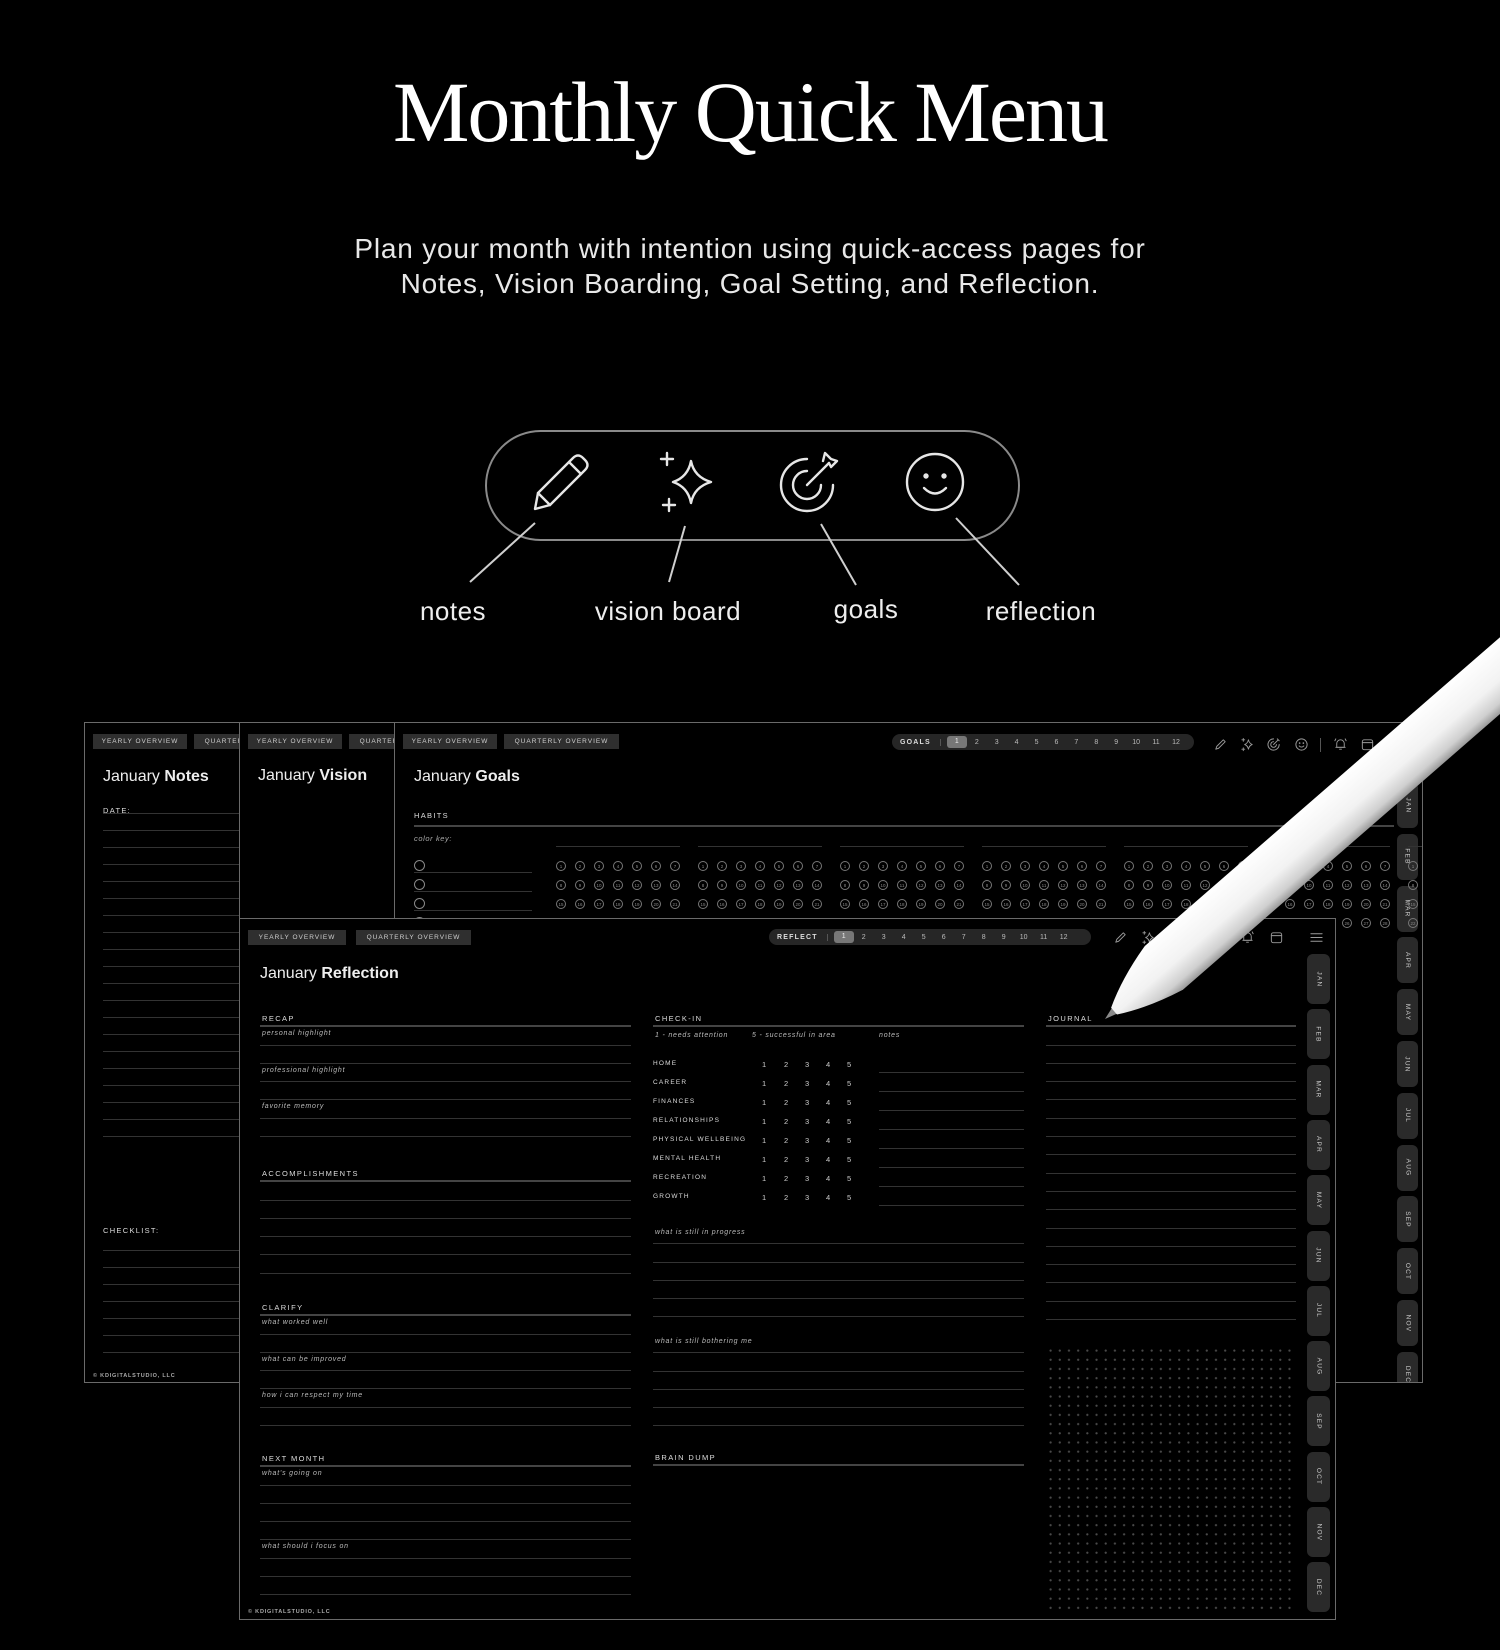 The image size is (1500, 1650). Describe the element at coordinates (1413, 923) in the screenshot. I see `habit-day-circle: 22` at that location.